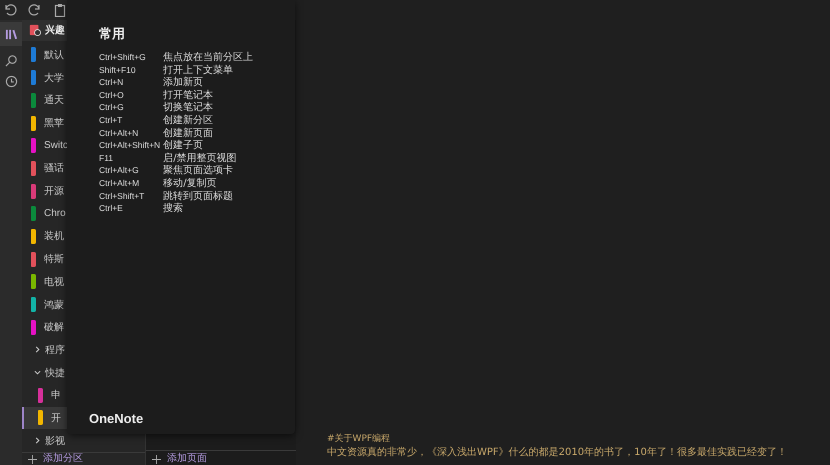  What do you see at coordinates (173, 209) in the screenshot?
I see `shortcut-action: 搜索` at bounding box center [173, 209].